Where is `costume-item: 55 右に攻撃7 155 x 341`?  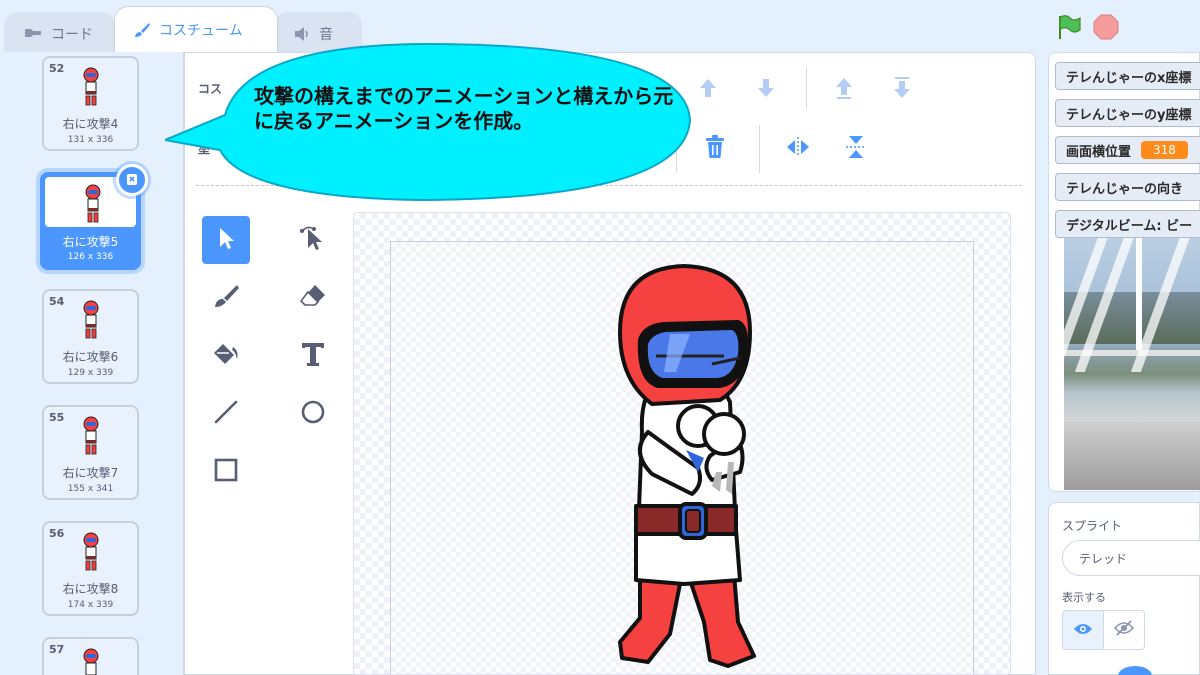 costume-item: 55 右に攻撃7 155 x 341 is located at coordinates (90, 452).